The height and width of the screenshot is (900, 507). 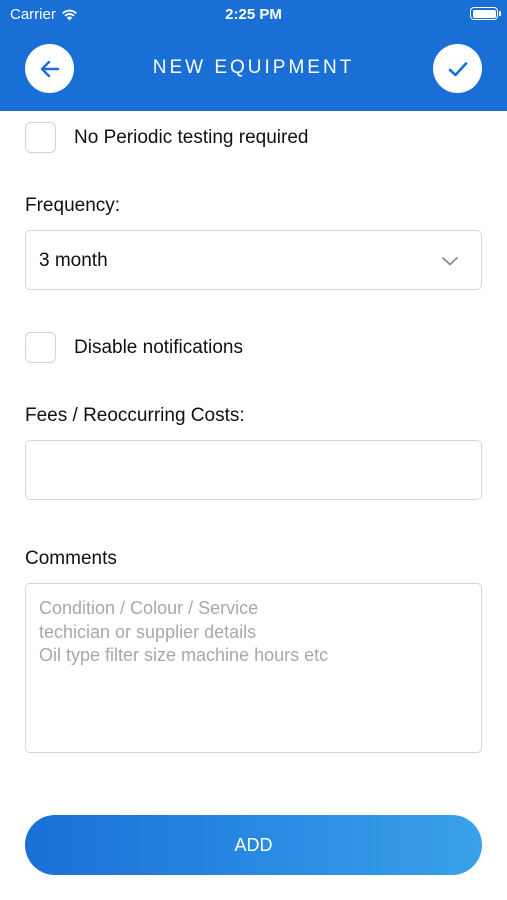 What do you see at coordinates (253, 470) in the screenshot?
I see `fees-input` at bounding box center [253, 470].